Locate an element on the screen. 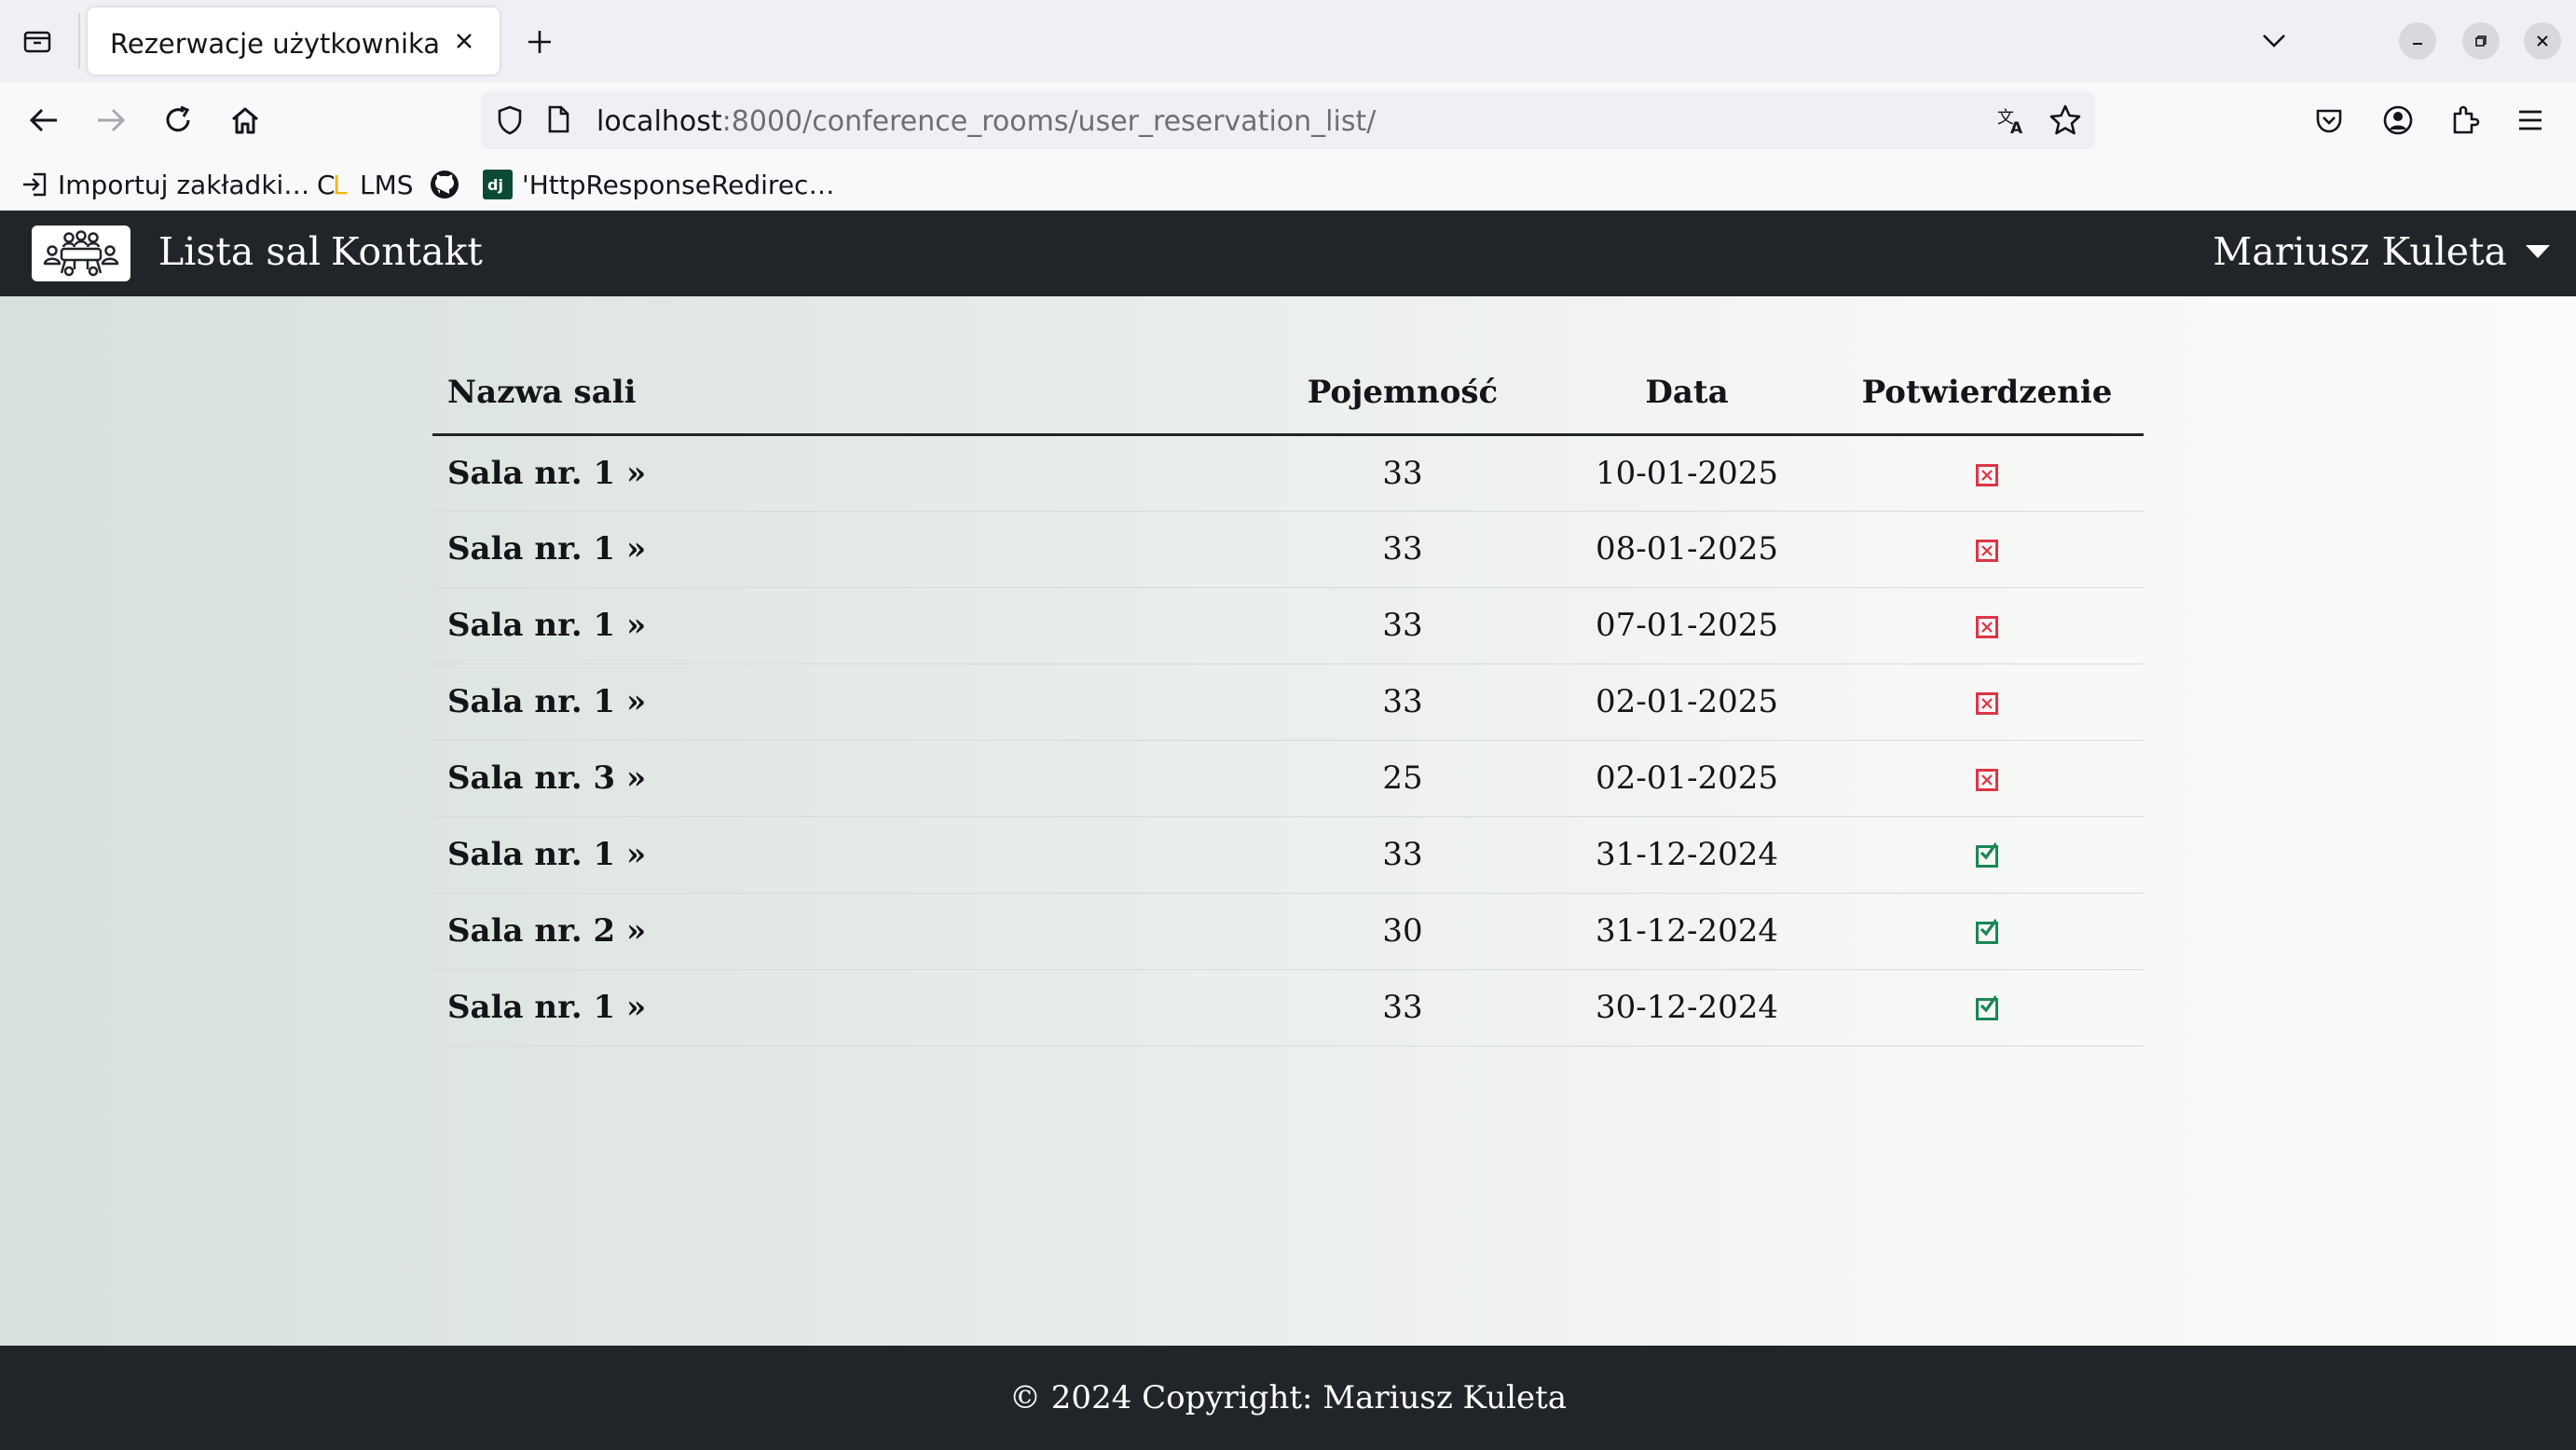 This screenshot has width=2576, height=1450. caret-down-icon is located at coordinates (2538, 252).